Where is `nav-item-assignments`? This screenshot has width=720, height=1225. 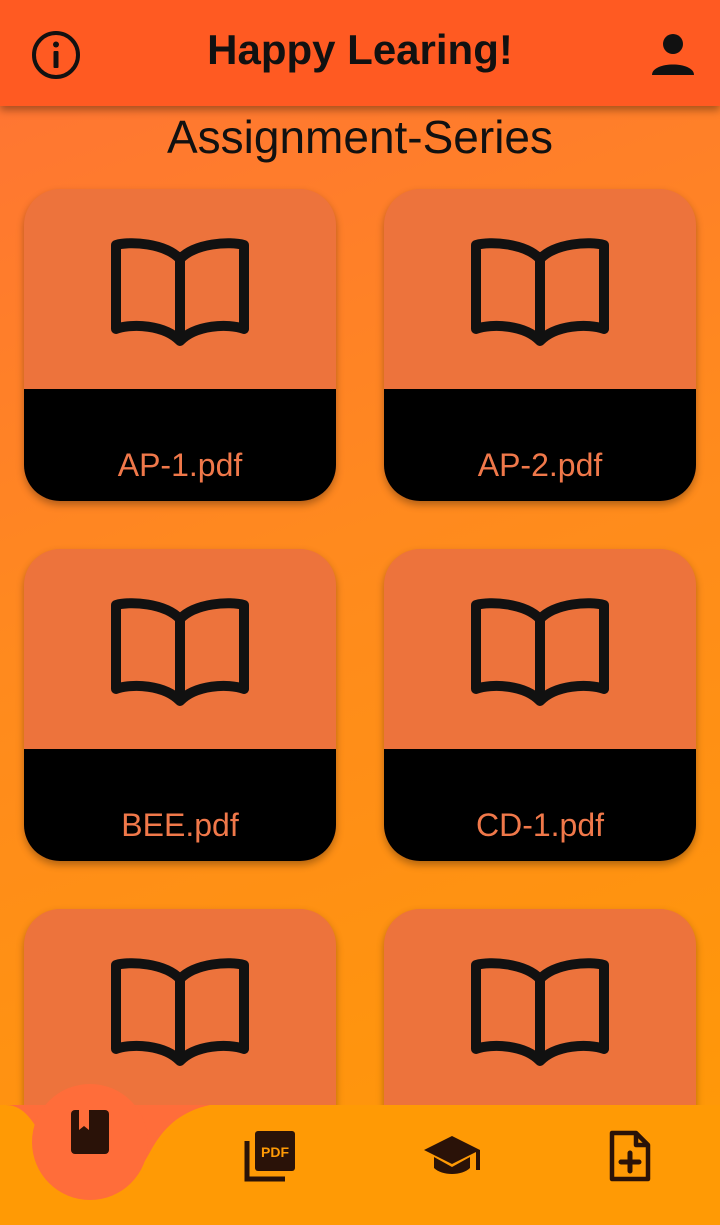
nav-item-assignments is located at coordinates (90, 1132).